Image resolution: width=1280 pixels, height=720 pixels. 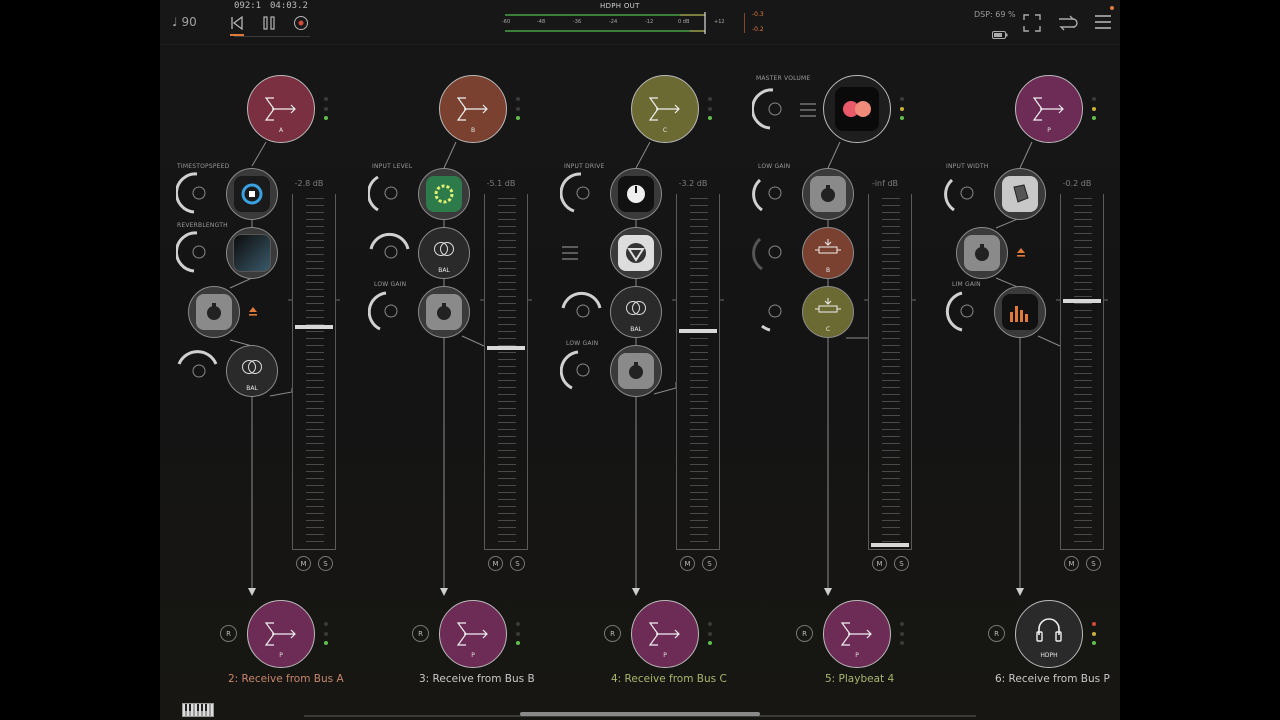 I want to click on keyboard-button, so click(x=198, y=711).